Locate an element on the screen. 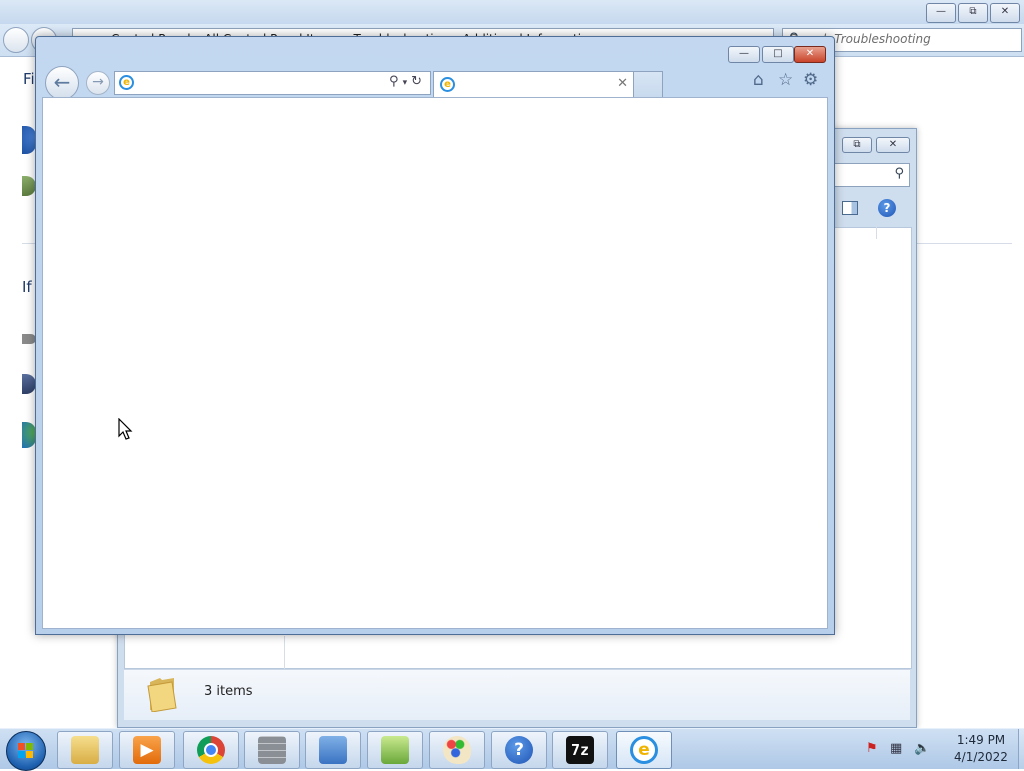  taskbar-control-panel is located at coordinates (333, 750).